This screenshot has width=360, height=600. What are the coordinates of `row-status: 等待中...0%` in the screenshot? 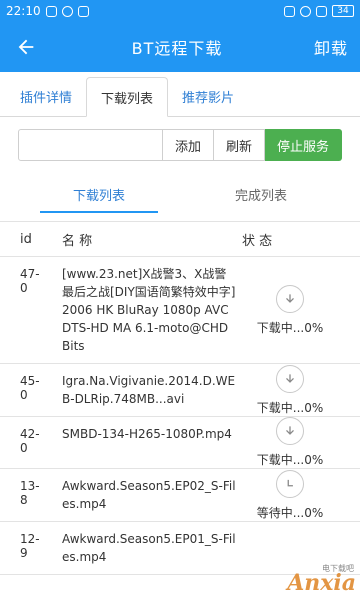 It's located at (301, 495).